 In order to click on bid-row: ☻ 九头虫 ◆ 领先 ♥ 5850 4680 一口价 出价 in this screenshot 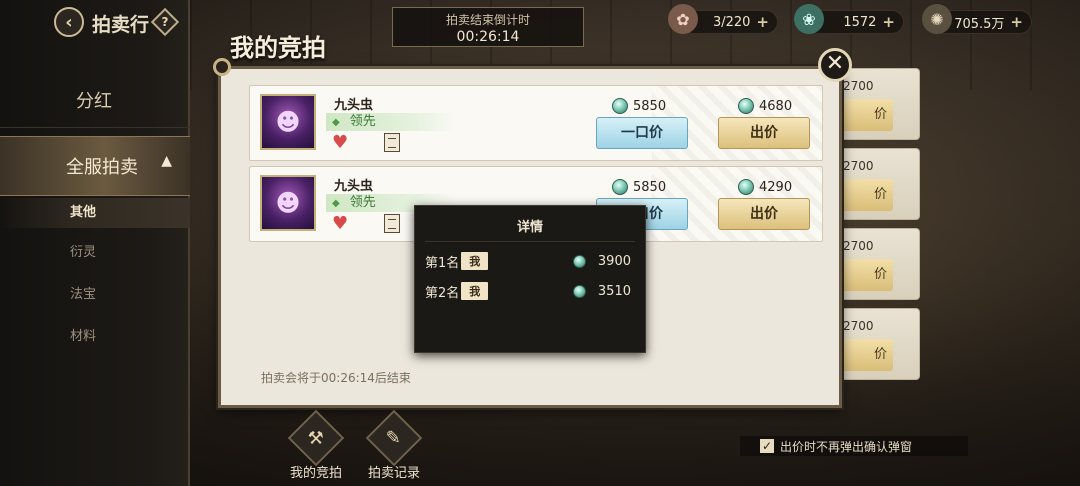, I will do `click(536, 123)`.